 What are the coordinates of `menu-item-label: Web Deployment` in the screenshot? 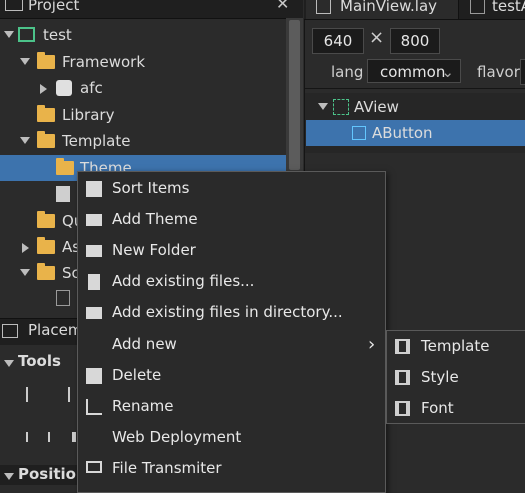 It's located at (177, 437).